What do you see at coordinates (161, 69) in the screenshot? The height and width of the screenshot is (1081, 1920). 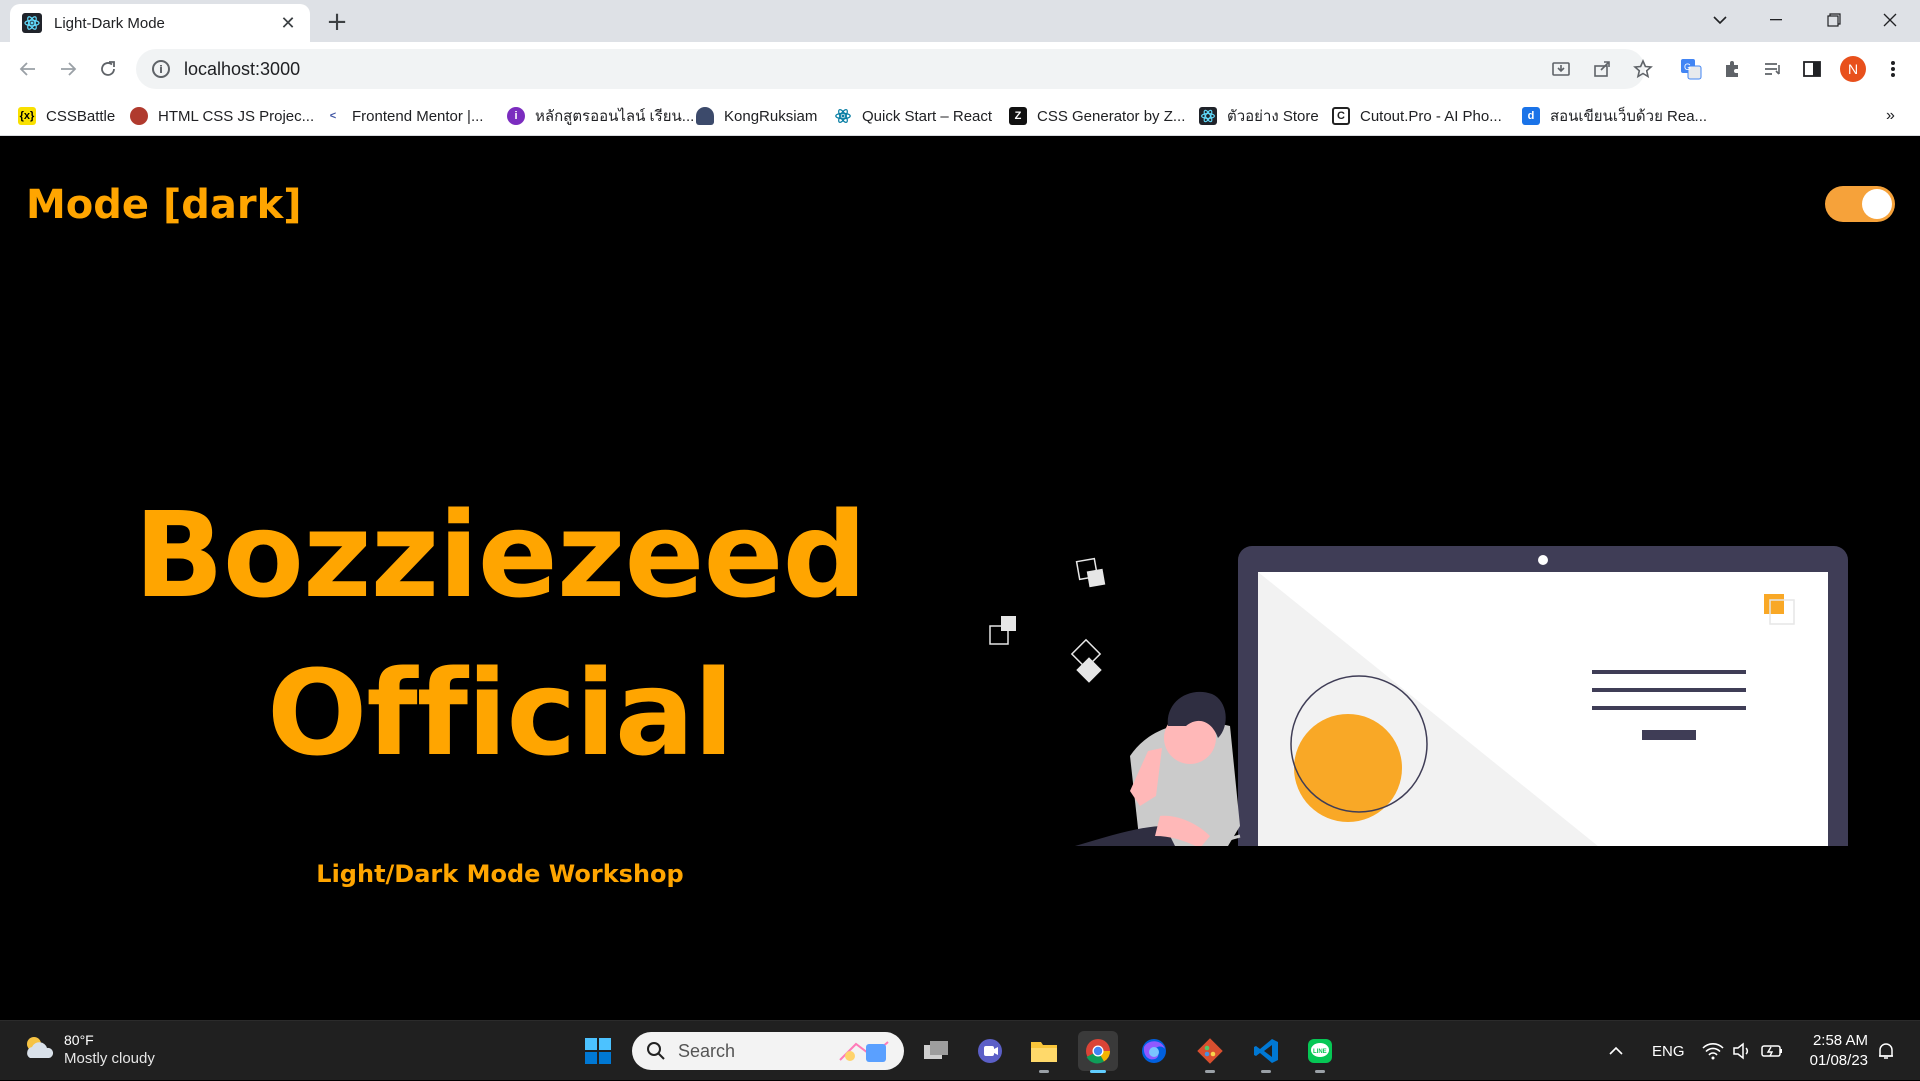 I see `site-info-icon: i` at bounding box center [161, 69].